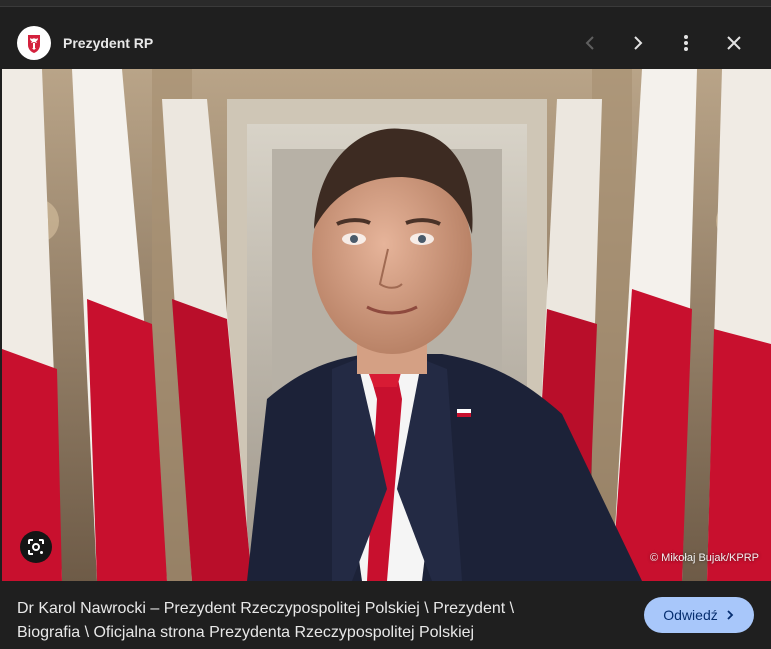 The image size is (771, 649). What do you see at coordinates (686, 43) in the screenshot?
I see `more-vert-icon` at bounding box center [686, 43].